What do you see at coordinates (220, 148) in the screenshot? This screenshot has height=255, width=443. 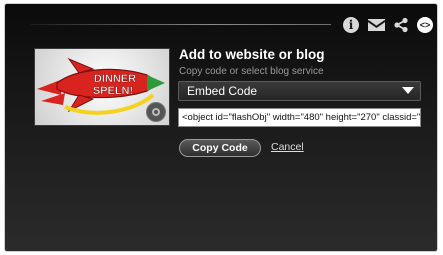 I see `copy-code-button: Copy Code` at bounding box center [220, 148].